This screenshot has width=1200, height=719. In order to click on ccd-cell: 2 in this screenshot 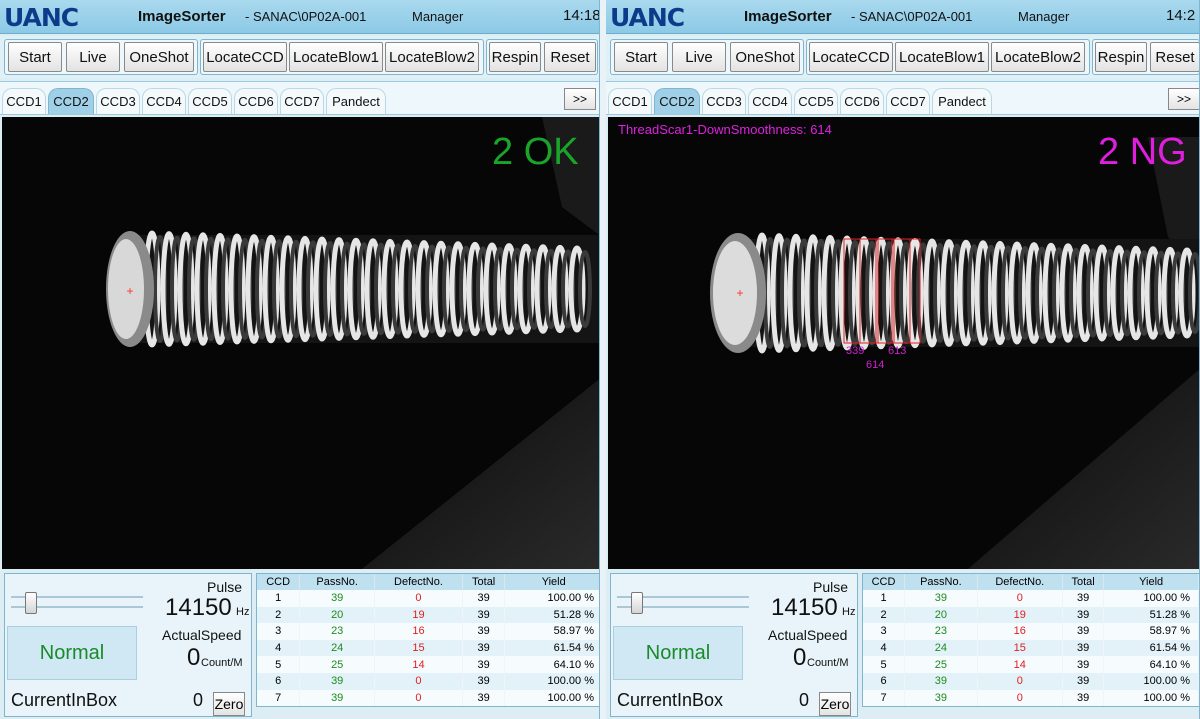, I will do `click(279, 615)`.